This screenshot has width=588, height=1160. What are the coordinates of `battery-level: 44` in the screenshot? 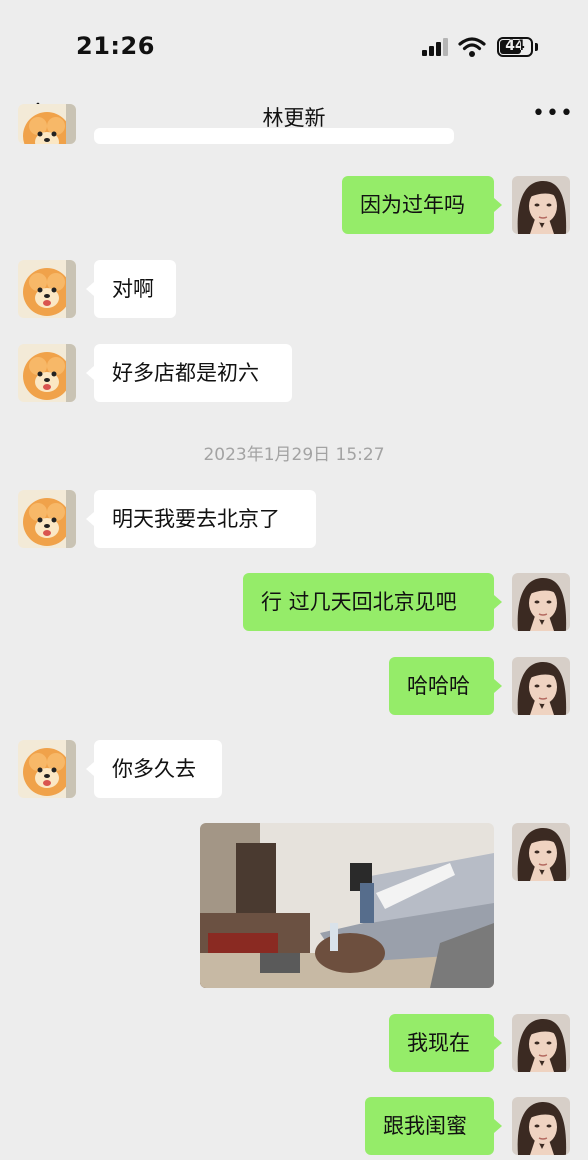 It's located at (515, 46).